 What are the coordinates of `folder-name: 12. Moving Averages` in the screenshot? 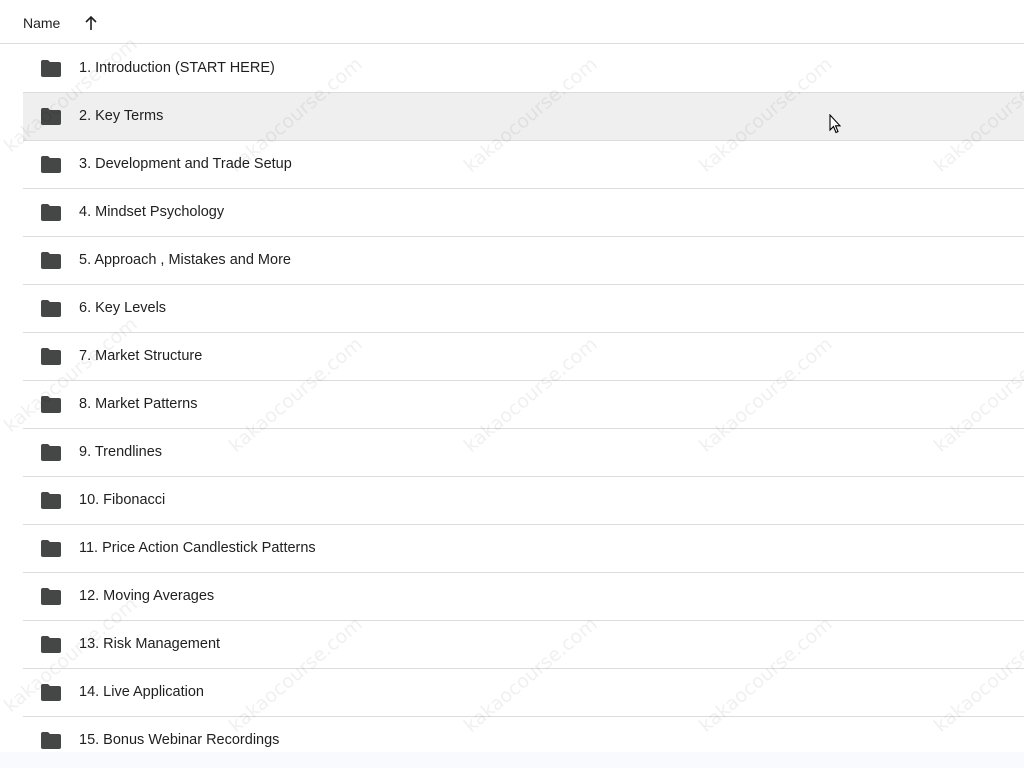 It's located at (147, 596).